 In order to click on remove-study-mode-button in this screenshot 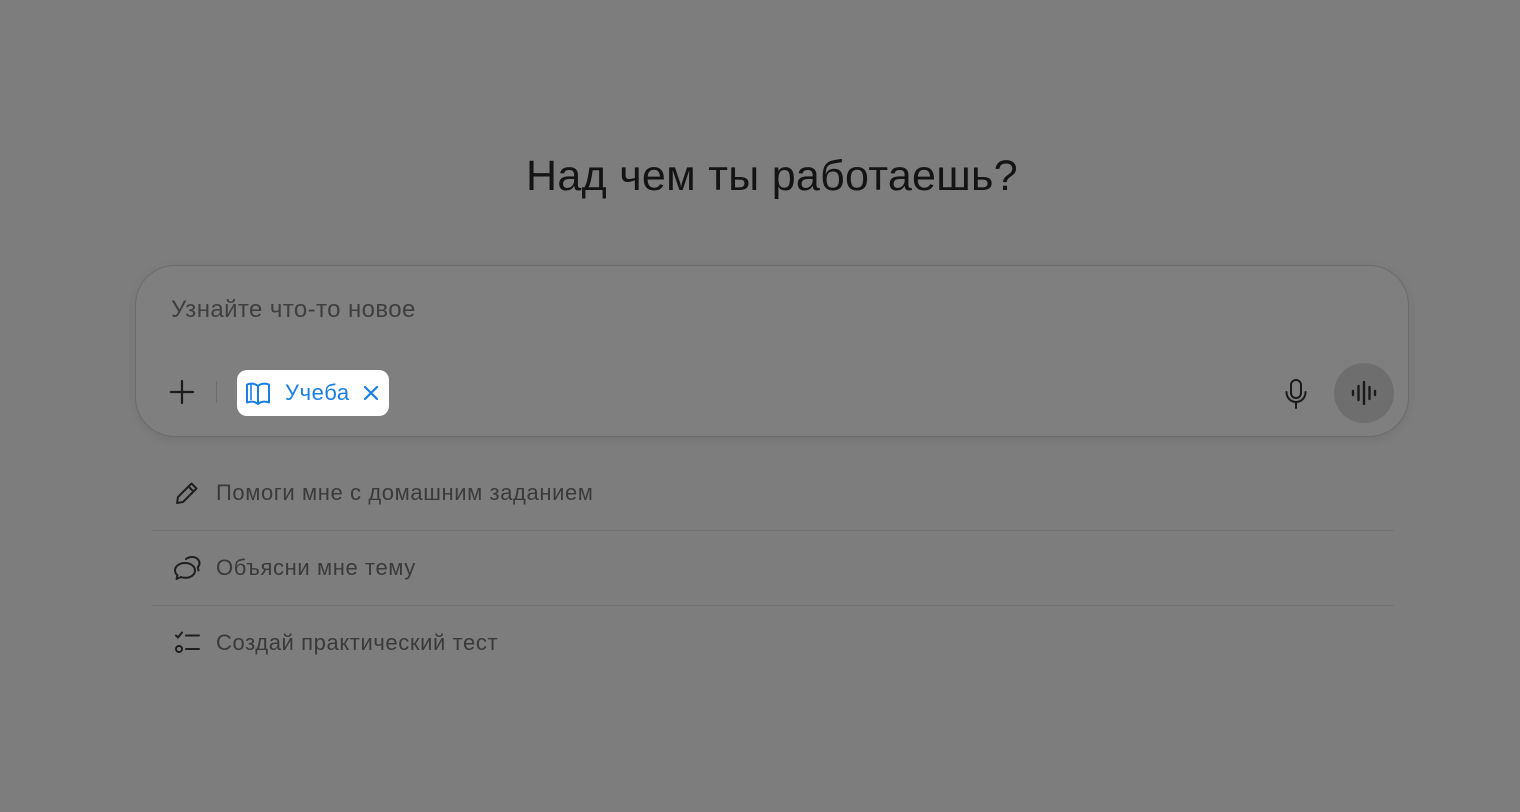, I will do `click(371, 393)`.